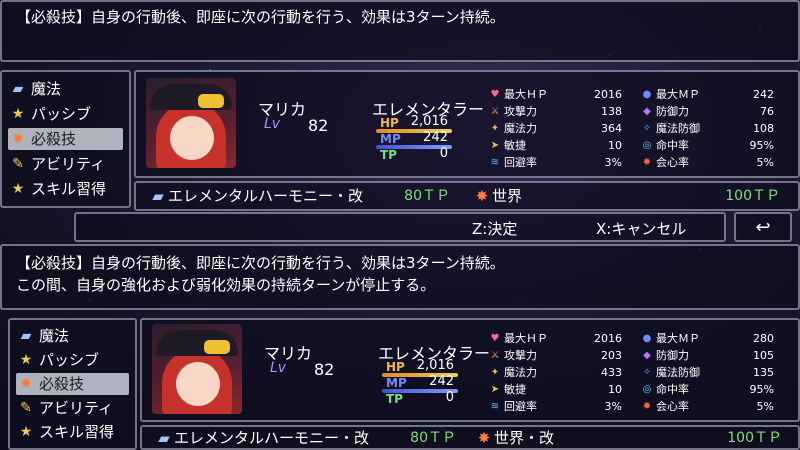  What do you see at coordinates (435, 137) in the screenshot?
I see `mp-value: 242` at bounding box center [435, 137].